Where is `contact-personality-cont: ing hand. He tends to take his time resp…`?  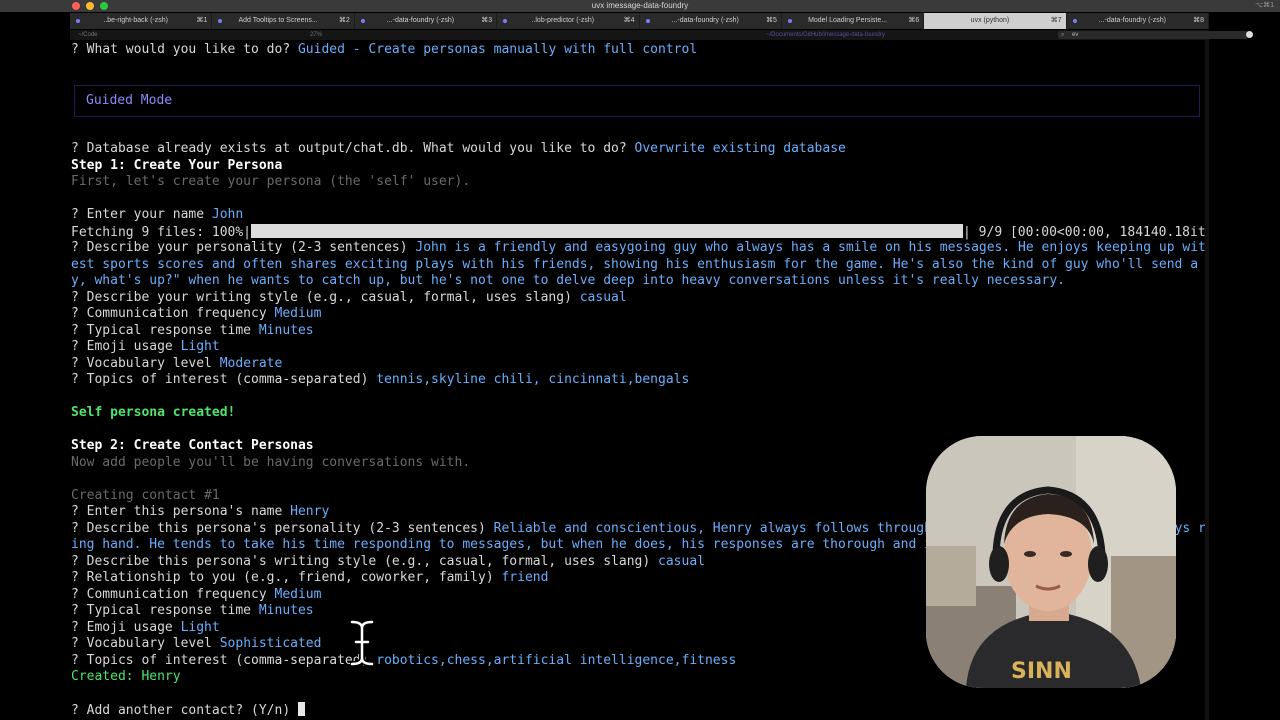
contact-personality-cont: ing hand. He tends to take his time resp… is located at coordinates (541, 544).